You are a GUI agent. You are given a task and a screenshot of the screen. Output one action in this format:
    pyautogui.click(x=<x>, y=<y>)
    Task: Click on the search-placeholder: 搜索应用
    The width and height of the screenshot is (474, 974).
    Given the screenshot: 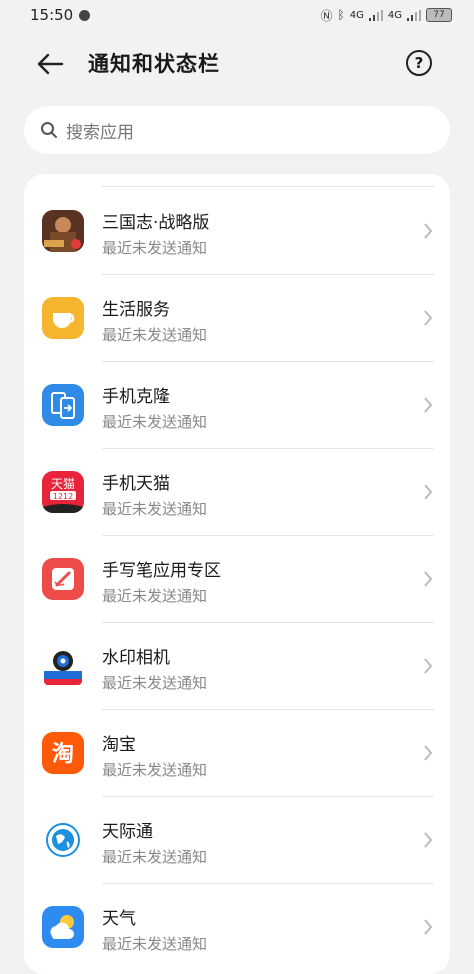 What is the action you would take?
    pyautogui.click(x=100, y=132)
    